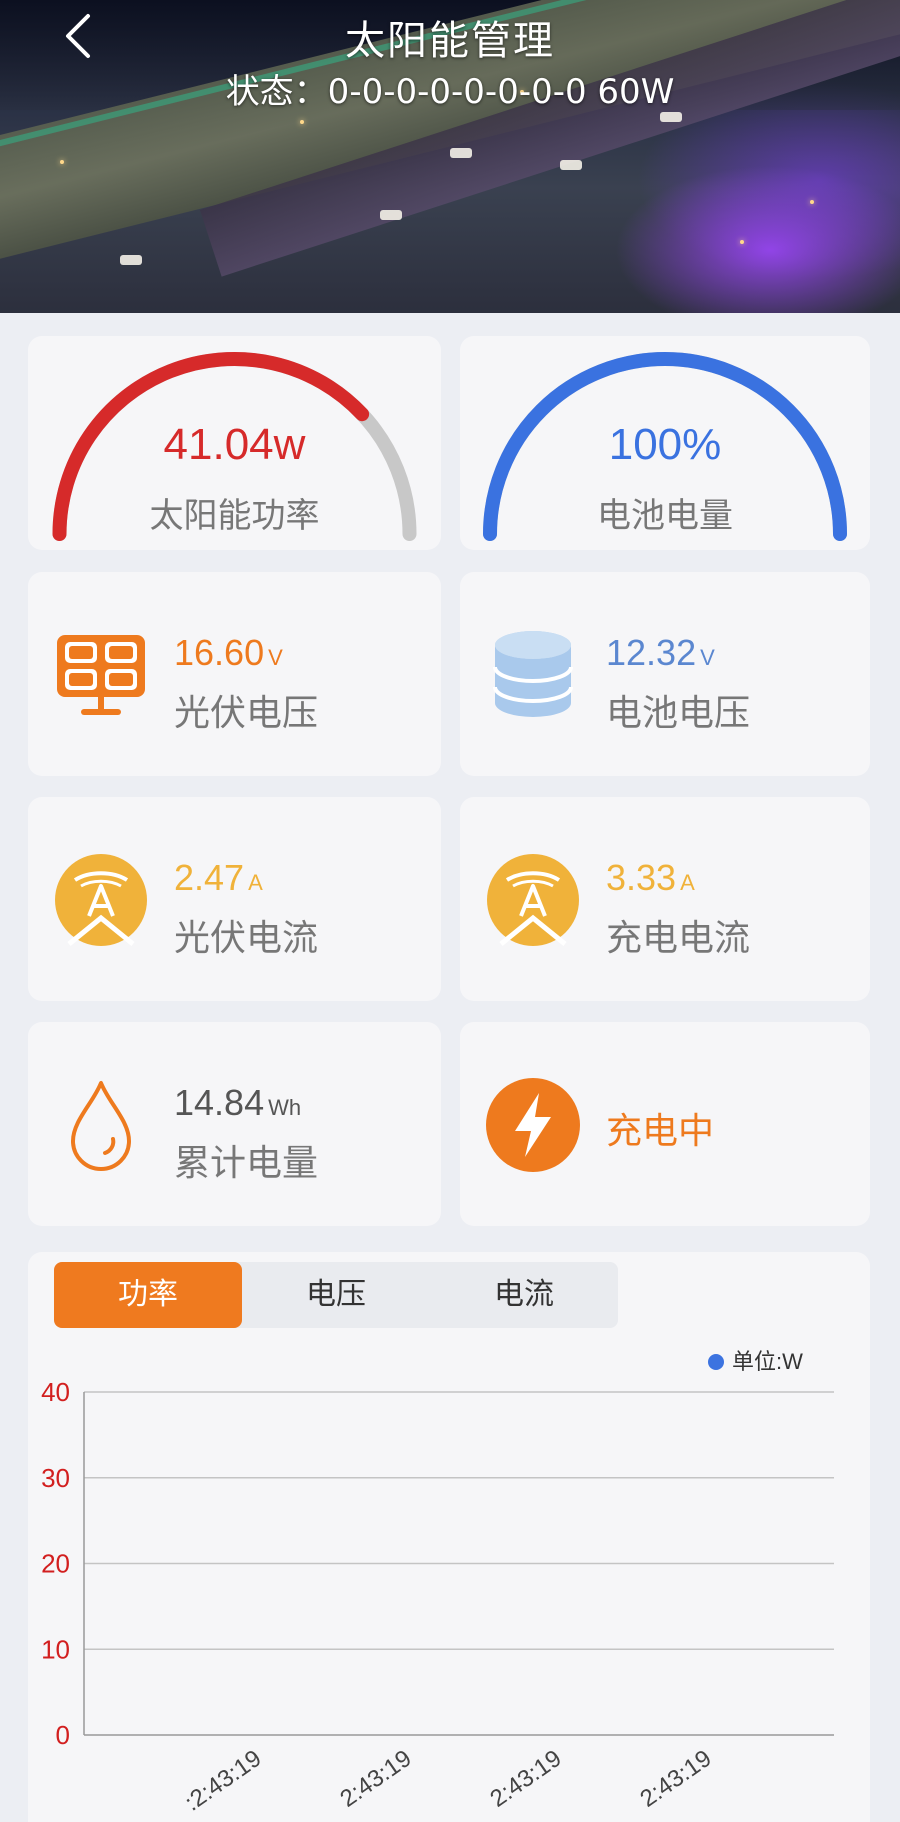 The height and width of the screenshot is (1822, 900). Describe the element at coordinates (660, 652) in the screenshot. I see `battery-voltage-value: 12.32 V` at that location.